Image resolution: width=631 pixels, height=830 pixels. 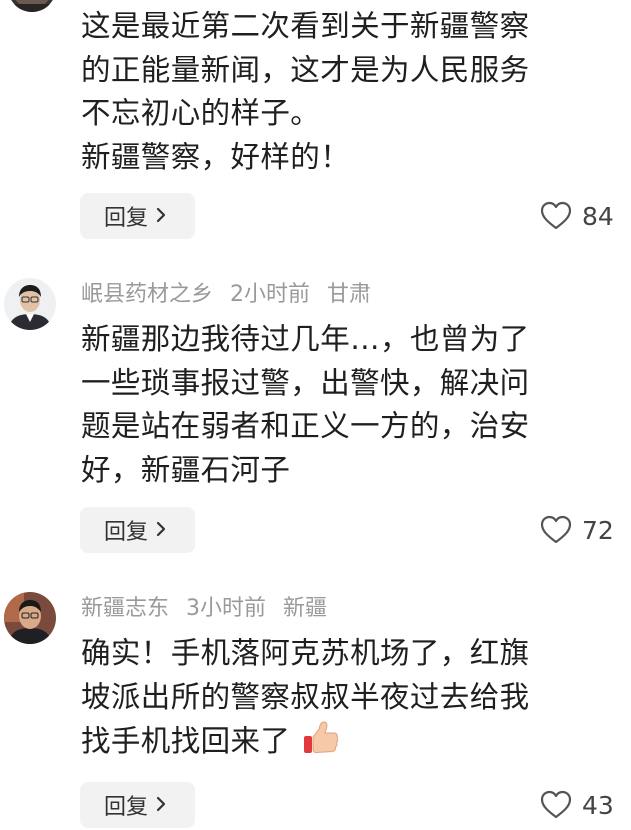 What do you see at coordinates (305, 69) in the screenshot?
I see `comment-line: 的正能量新闻，这才是为人民服务` at bounding box center [305, 69].